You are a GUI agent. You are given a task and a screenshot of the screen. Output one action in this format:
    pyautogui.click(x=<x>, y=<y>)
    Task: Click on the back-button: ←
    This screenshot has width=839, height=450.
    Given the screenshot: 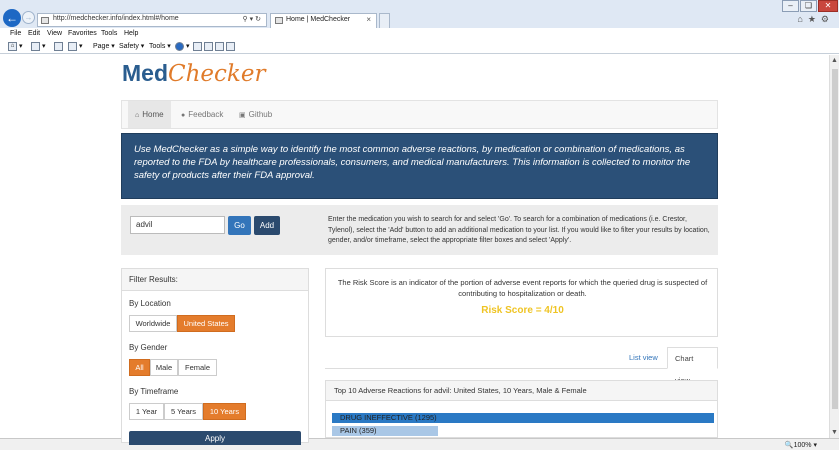 What is the action you would take?
    pyautogui.click(x=12, y=18)
    